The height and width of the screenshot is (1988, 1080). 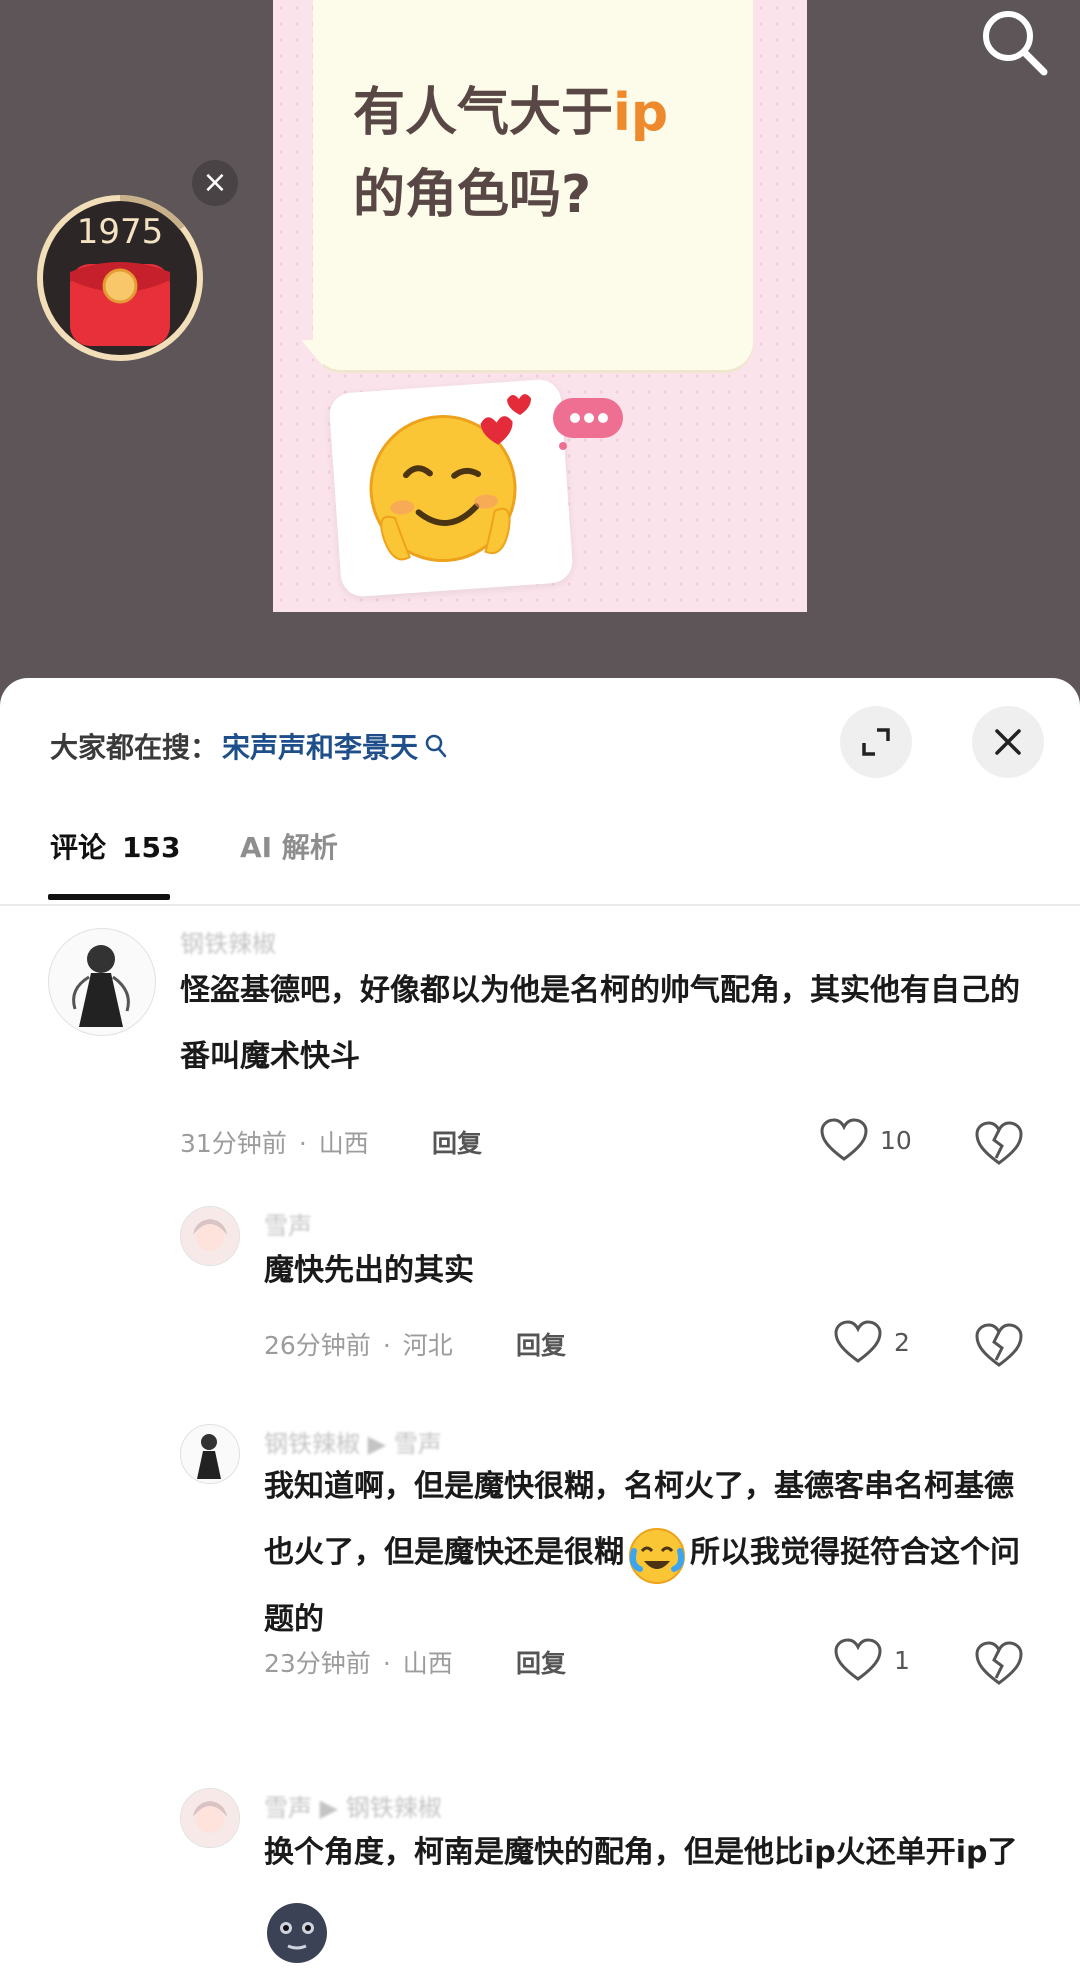 I want to click on poster-question: 有人气大于ip 的角色吗?, so click(x=511, y=154).